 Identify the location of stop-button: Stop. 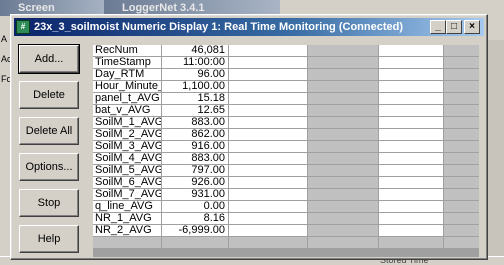
(49, 203).